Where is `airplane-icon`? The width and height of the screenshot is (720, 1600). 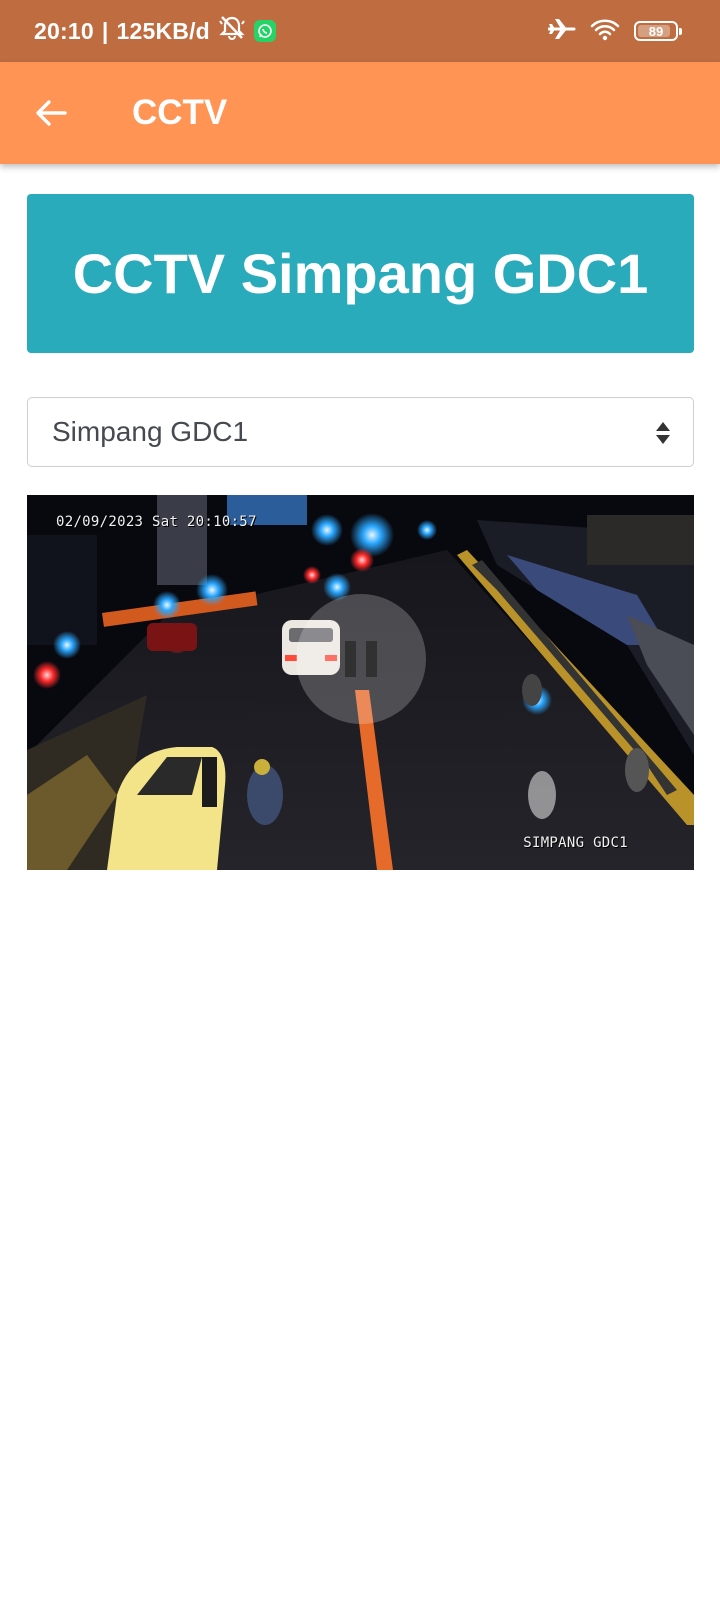 airplane-icon is located at coordinates (561, 31).